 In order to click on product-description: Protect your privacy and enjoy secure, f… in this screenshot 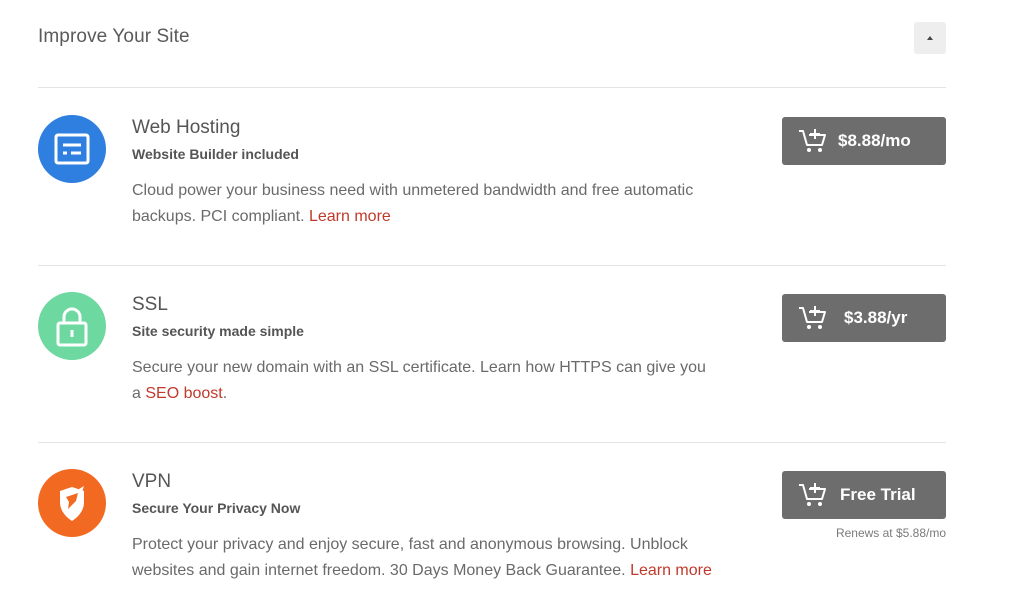, I will do `click(422, 558)`.